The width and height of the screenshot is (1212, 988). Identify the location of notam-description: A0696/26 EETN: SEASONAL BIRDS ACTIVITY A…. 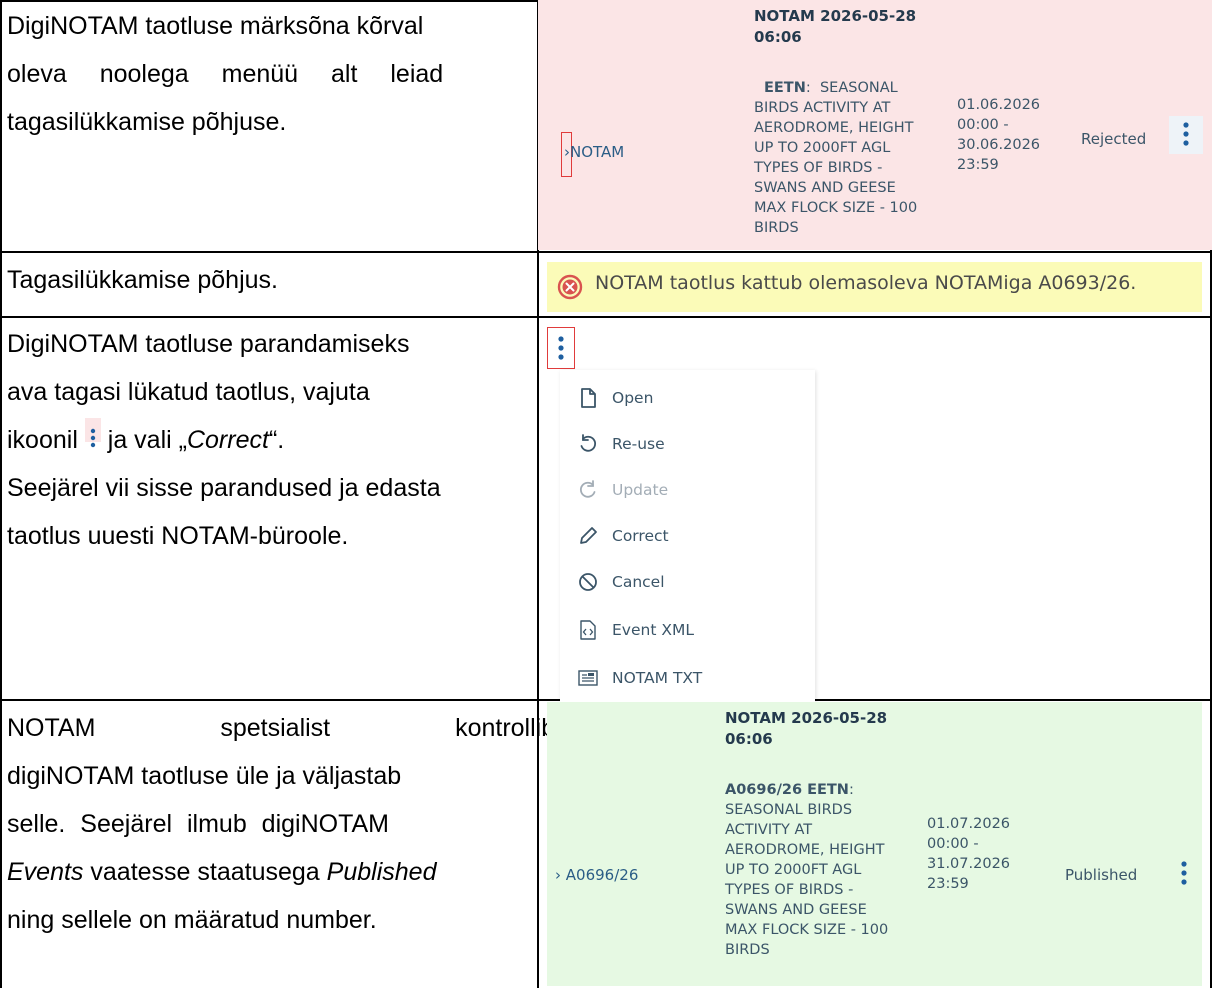
(807, 870).